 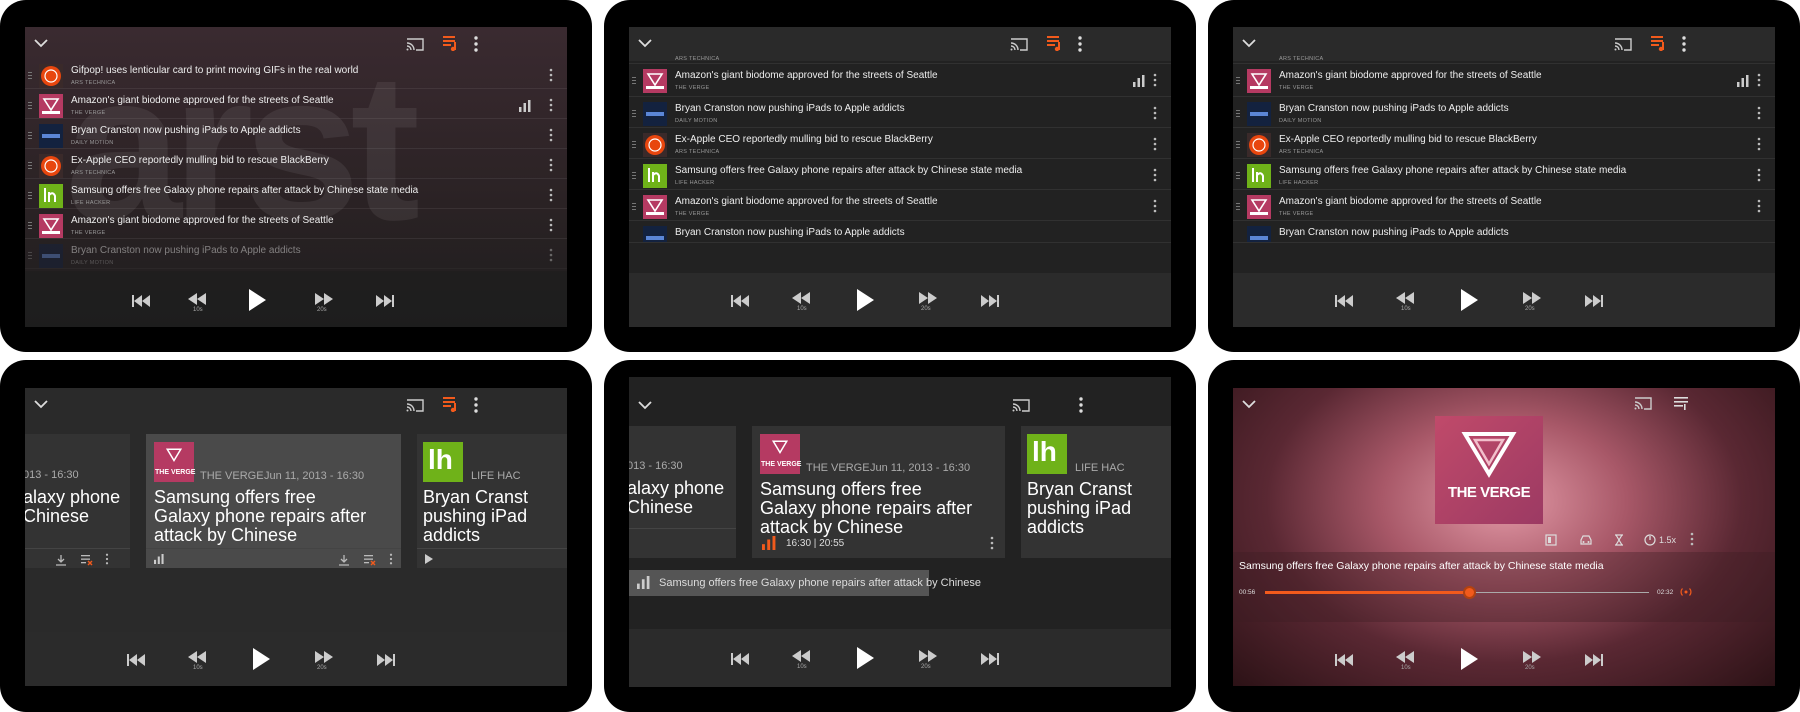 I want to click on seek-bar, so click(x=1457, y=592).